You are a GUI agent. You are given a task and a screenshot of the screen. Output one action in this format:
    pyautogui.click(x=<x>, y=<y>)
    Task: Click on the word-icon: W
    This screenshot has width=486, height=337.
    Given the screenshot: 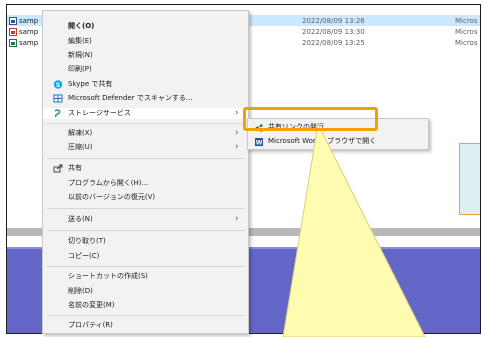 What is the action you would take?
    pyautogui.click(x=259, y=142)
    